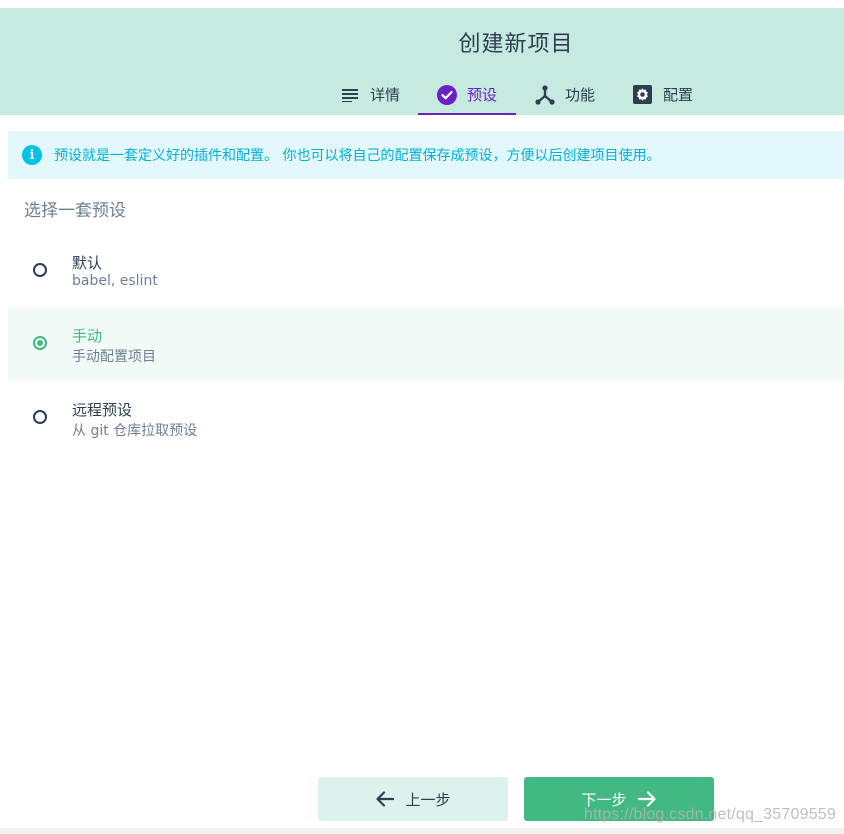 This screenshot has height=834, width=844. Describe the element at coordinates (87, 263) in the screenshot. I see `preset-name: 默认` at that location.